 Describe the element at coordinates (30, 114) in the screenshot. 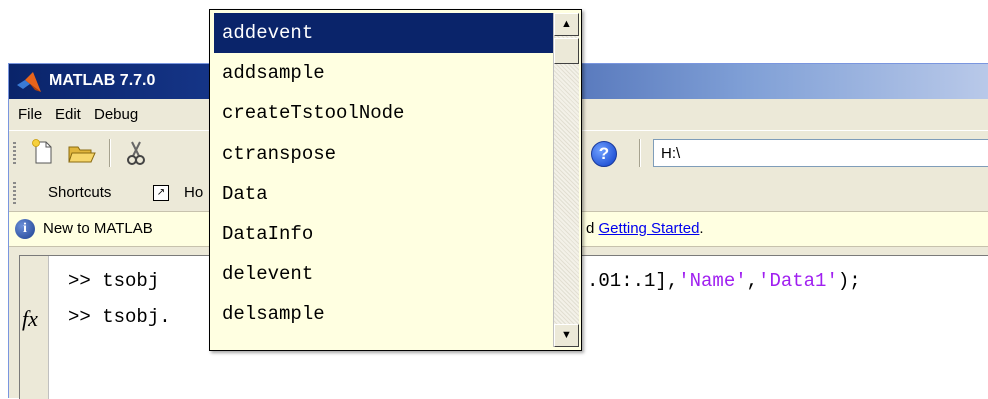

I see `menu-file: File` at that location.